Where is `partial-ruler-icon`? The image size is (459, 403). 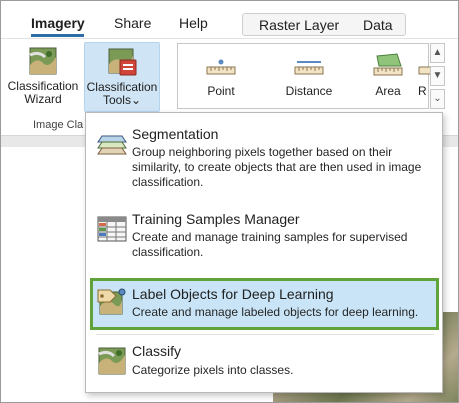 partial-ruler-icon is located at coordinates (424, 67).